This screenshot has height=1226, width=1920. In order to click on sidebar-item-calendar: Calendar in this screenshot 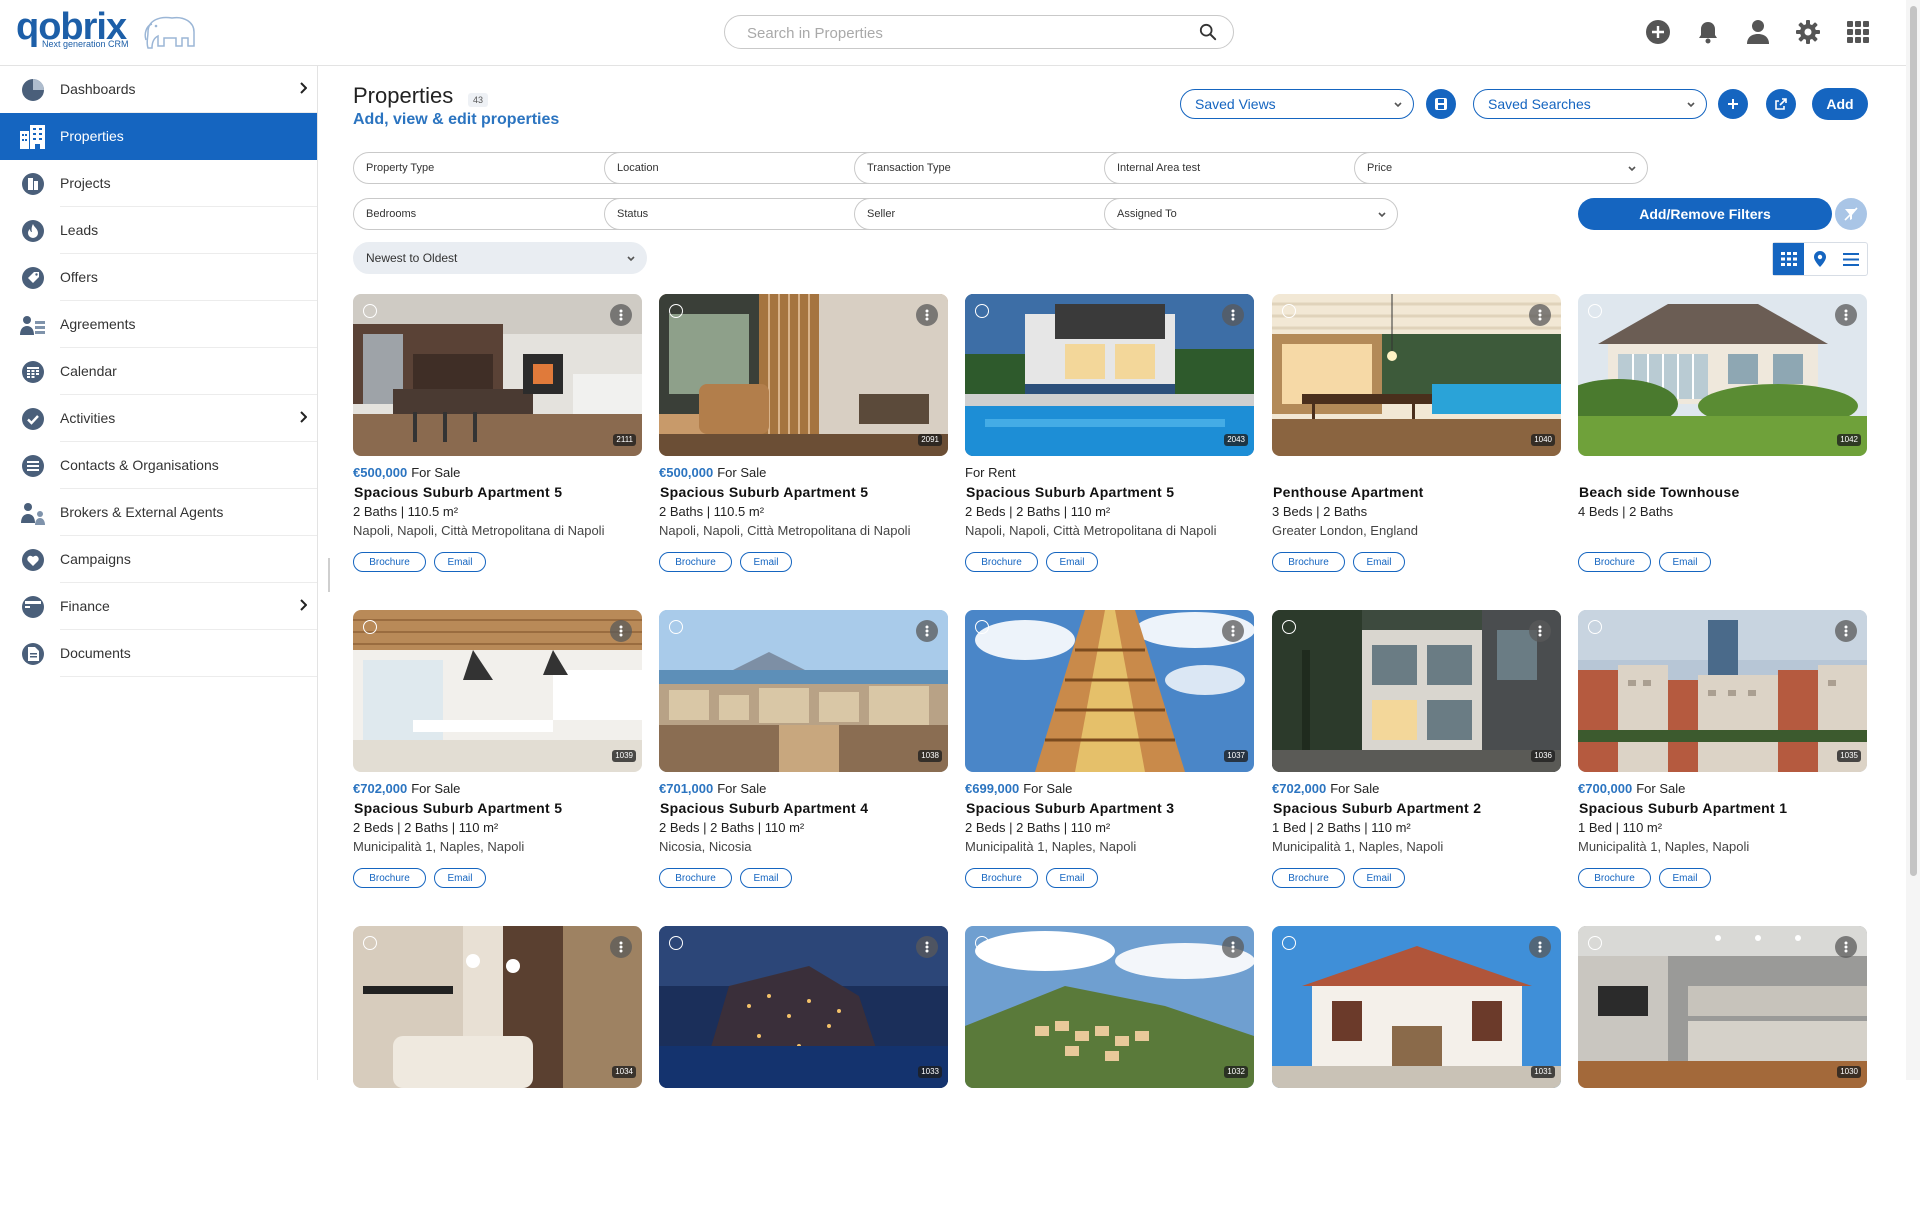, I will do `click(169, 371)`.